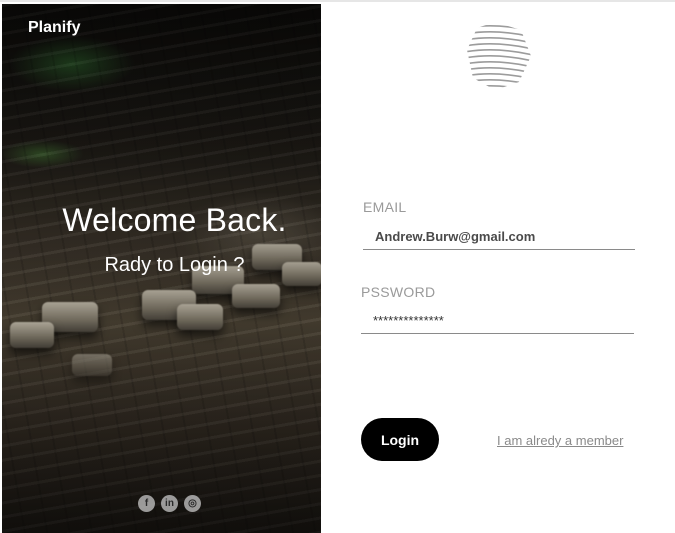  Describe the element at coordinates (385, 207) in the screenshot. I see `email-label: EMAIL` at that location.